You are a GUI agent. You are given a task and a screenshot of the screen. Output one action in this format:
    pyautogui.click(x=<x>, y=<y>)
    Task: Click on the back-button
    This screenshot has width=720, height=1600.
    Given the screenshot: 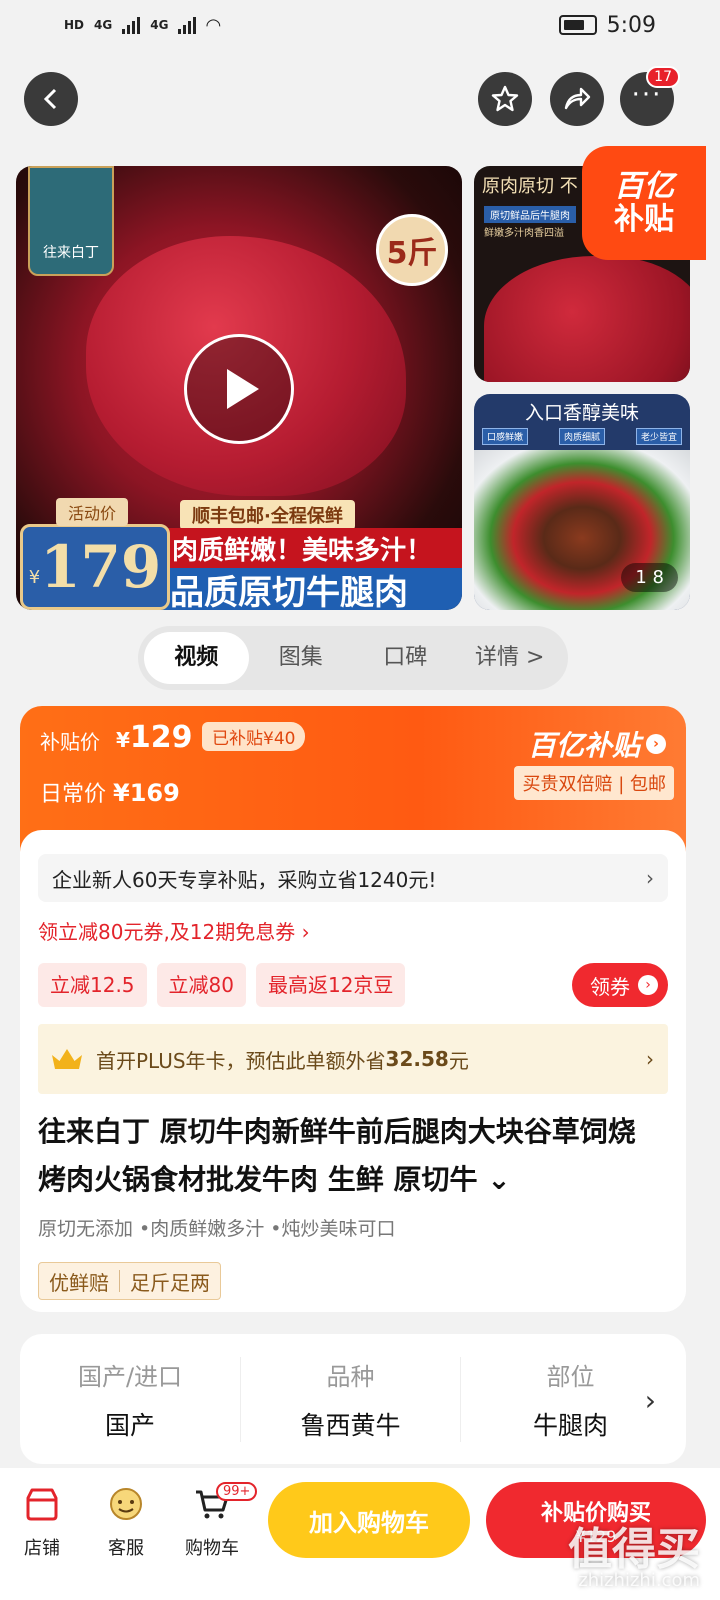 What is the action you would take?
    pyautogui.click(x=51, y=99)
    